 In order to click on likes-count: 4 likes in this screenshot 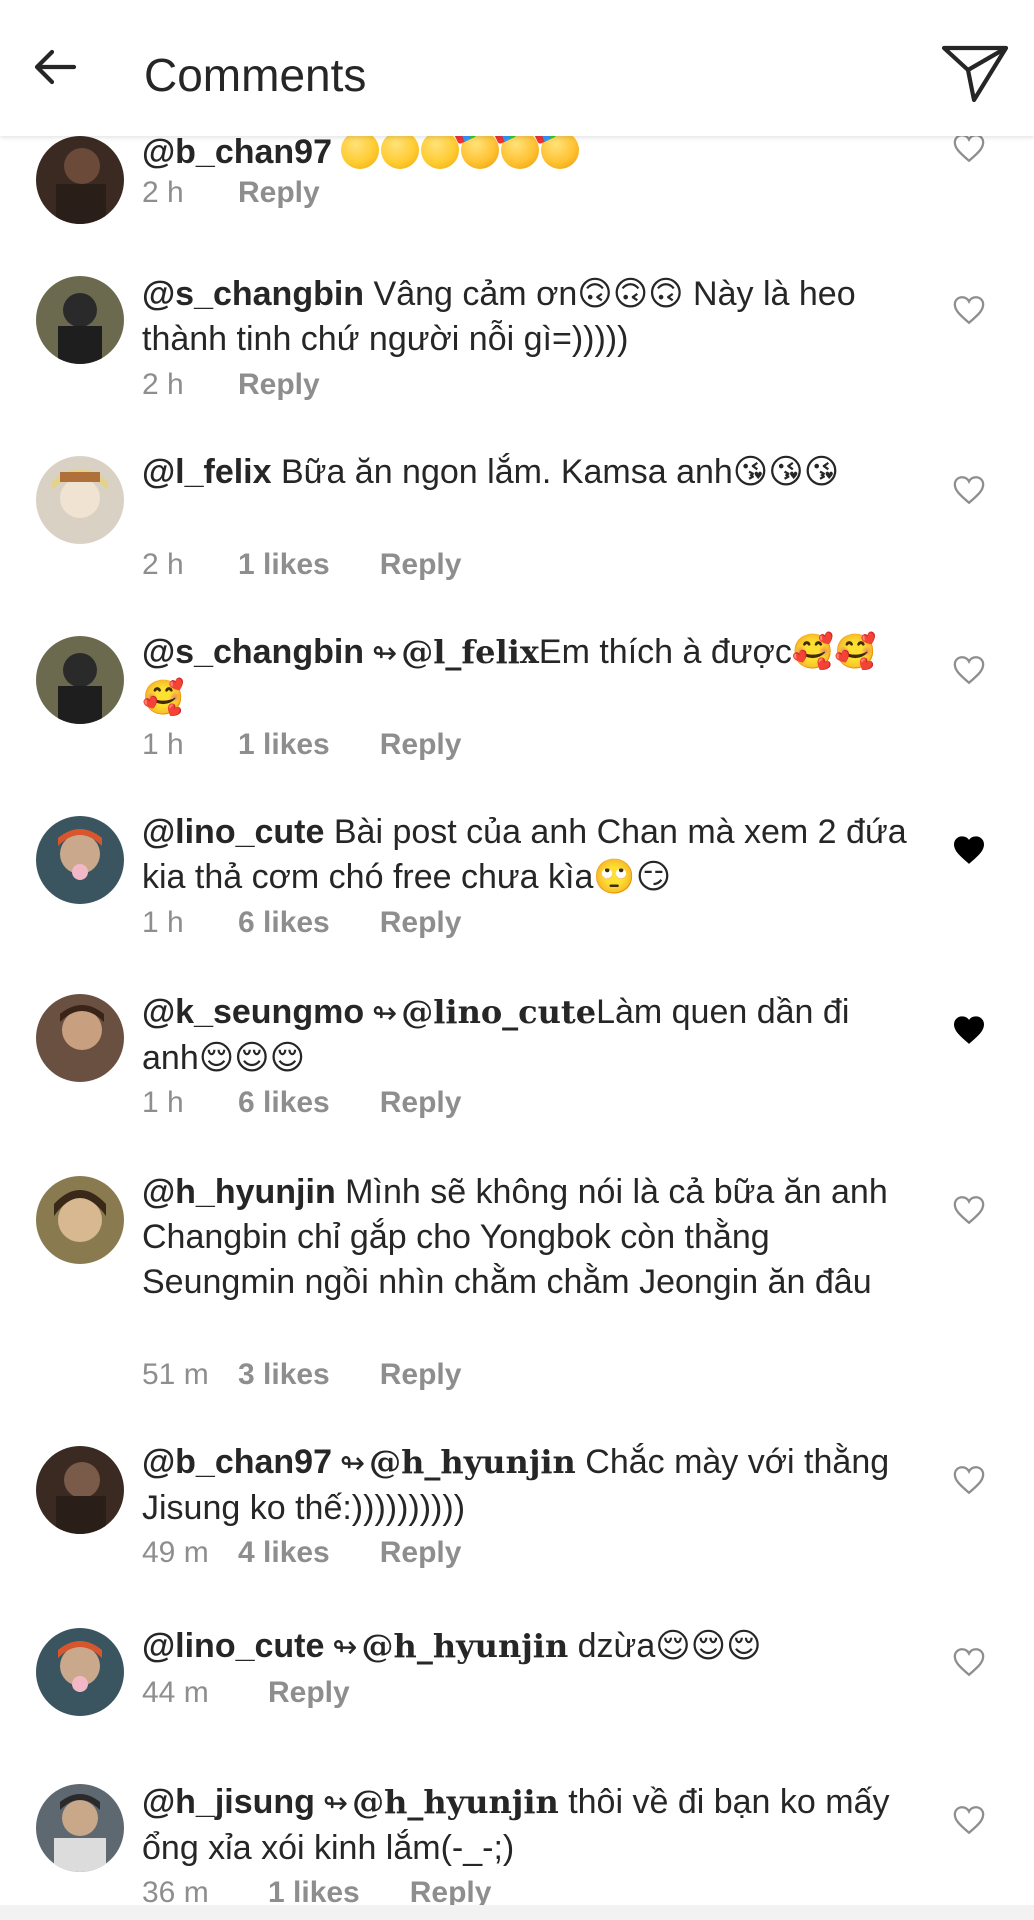, I will do `click(284, 1553)`.